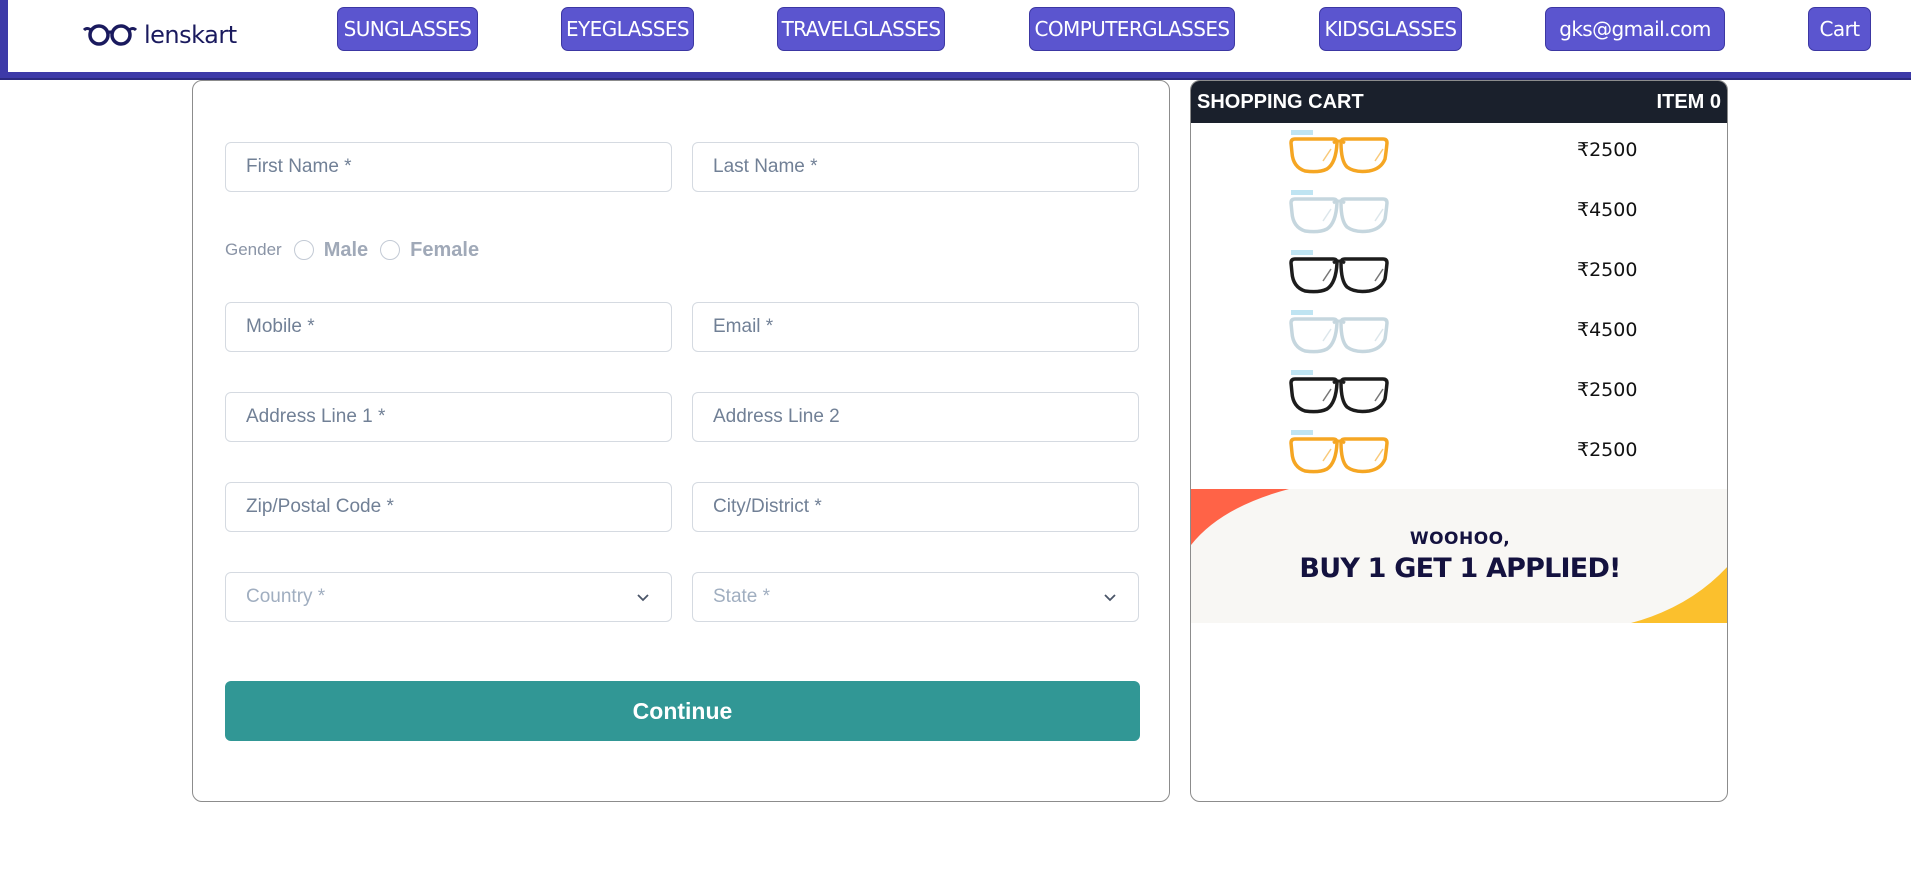  I want to click on gender-female-radio, so click(390, 250).